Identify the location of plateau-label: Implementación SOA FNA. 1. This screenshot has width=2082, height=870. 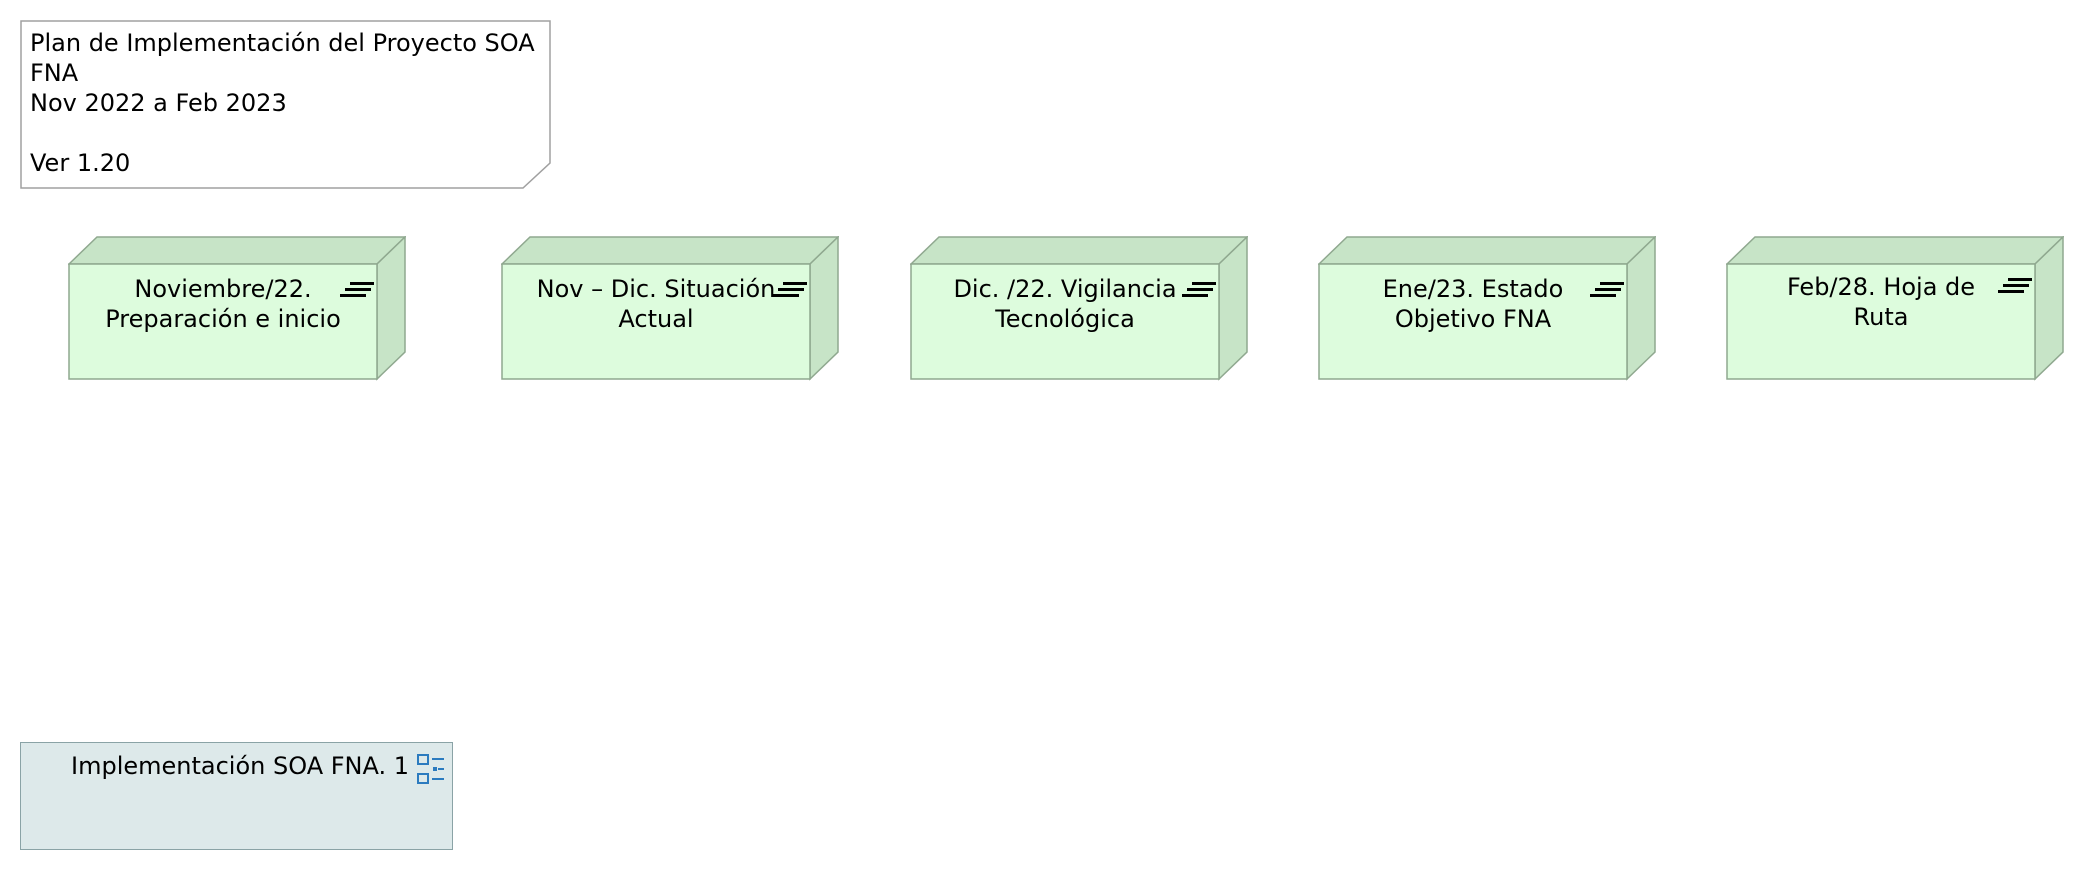
(240, 766).